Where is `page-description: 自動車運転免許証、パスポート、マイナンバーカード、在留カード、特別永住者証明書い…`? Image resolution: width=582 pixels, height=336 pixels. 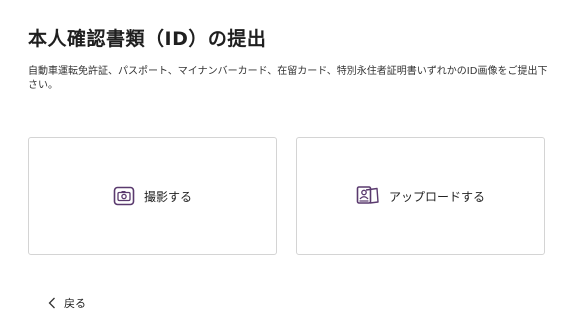 page-description: 自動車運転免許証、パスポート、マイナンバーカード、在留カード、特別永住者証明書い… is located at coordinates (288, 78).